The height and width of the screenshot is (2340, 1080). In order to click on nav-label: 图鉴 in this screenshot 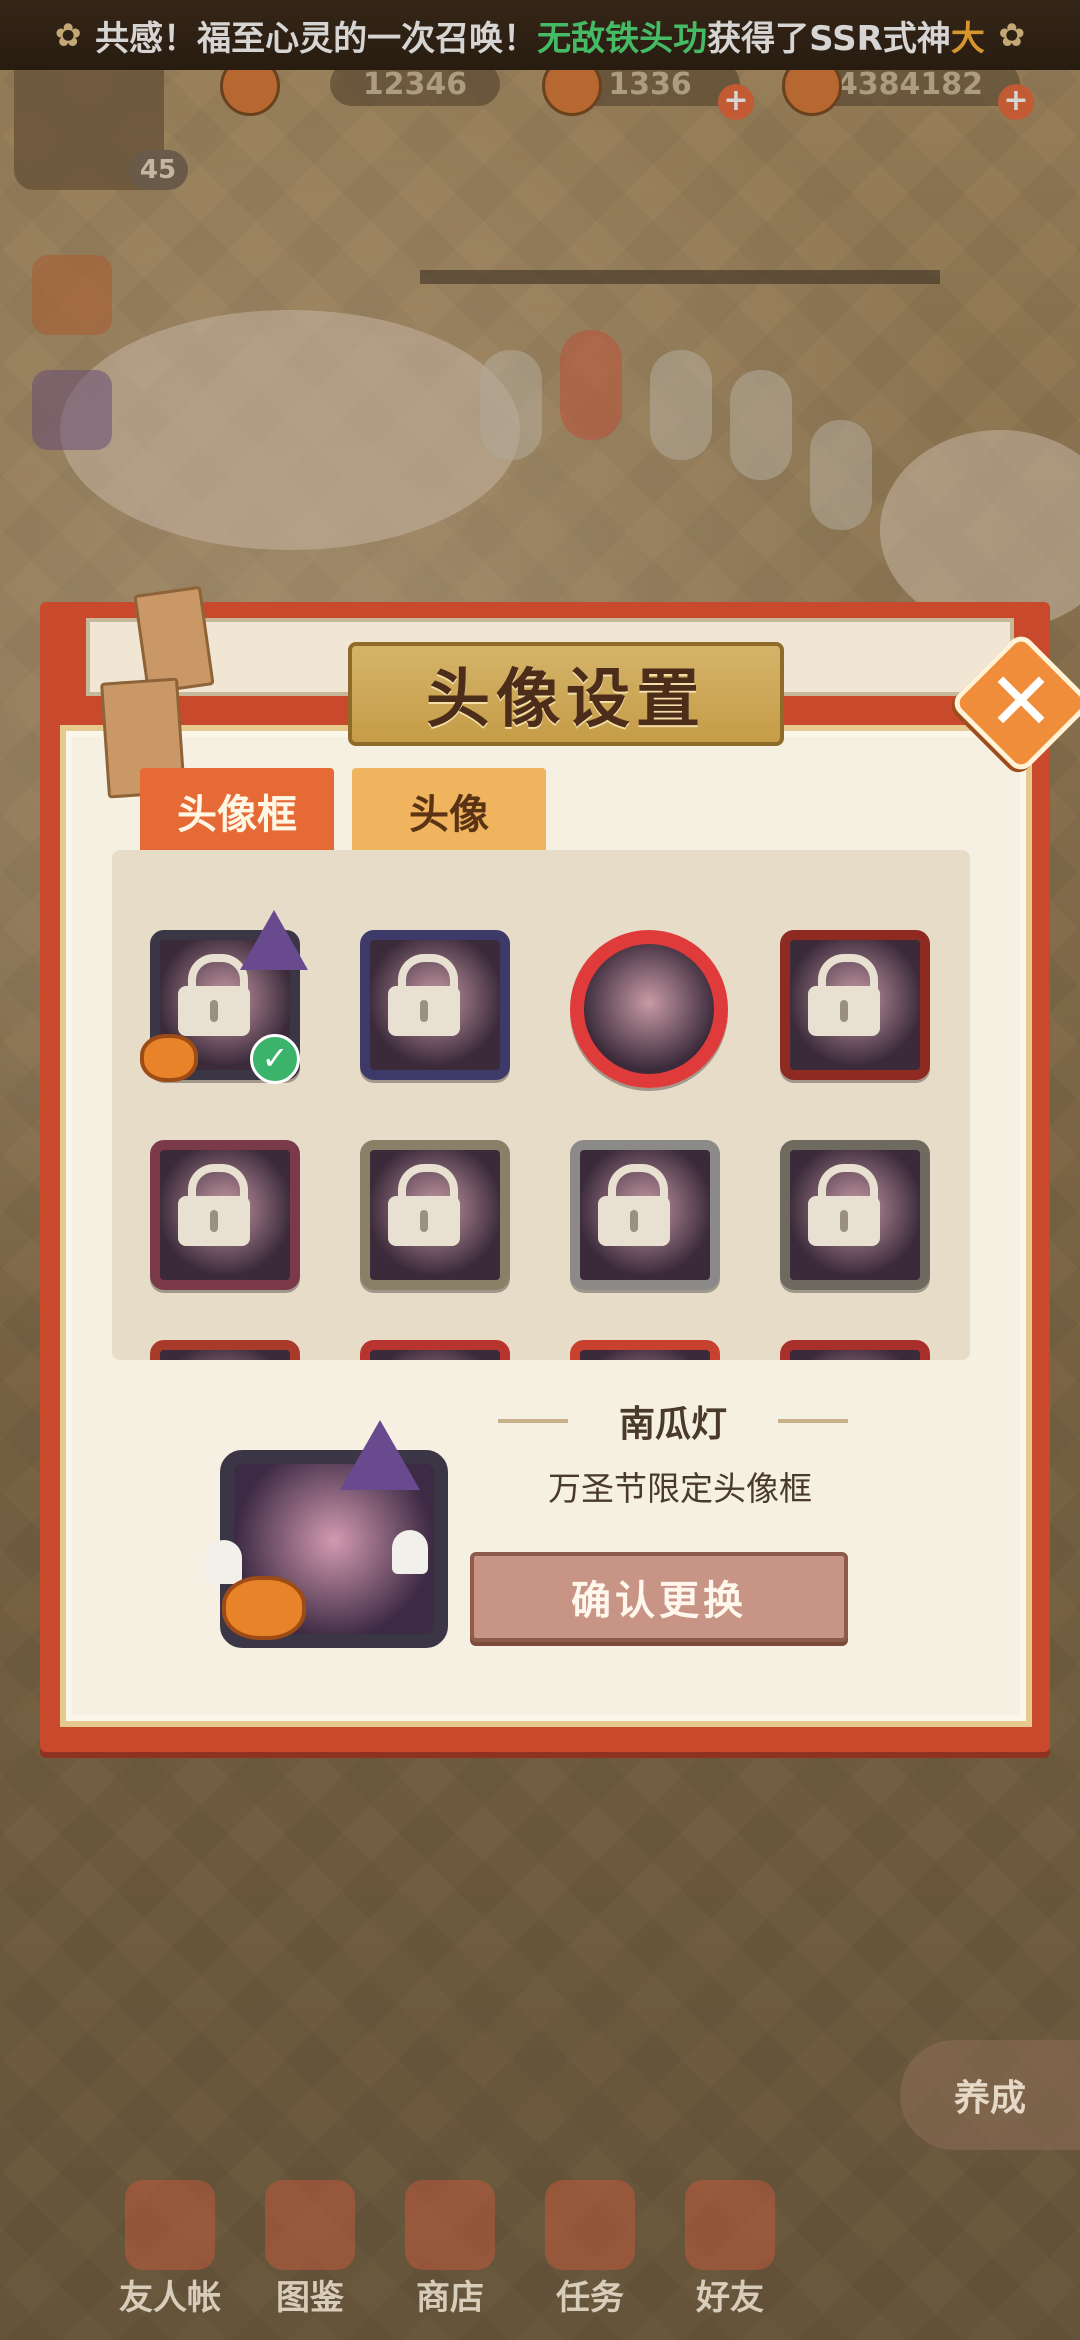, I will do `click(310, 2298)`.